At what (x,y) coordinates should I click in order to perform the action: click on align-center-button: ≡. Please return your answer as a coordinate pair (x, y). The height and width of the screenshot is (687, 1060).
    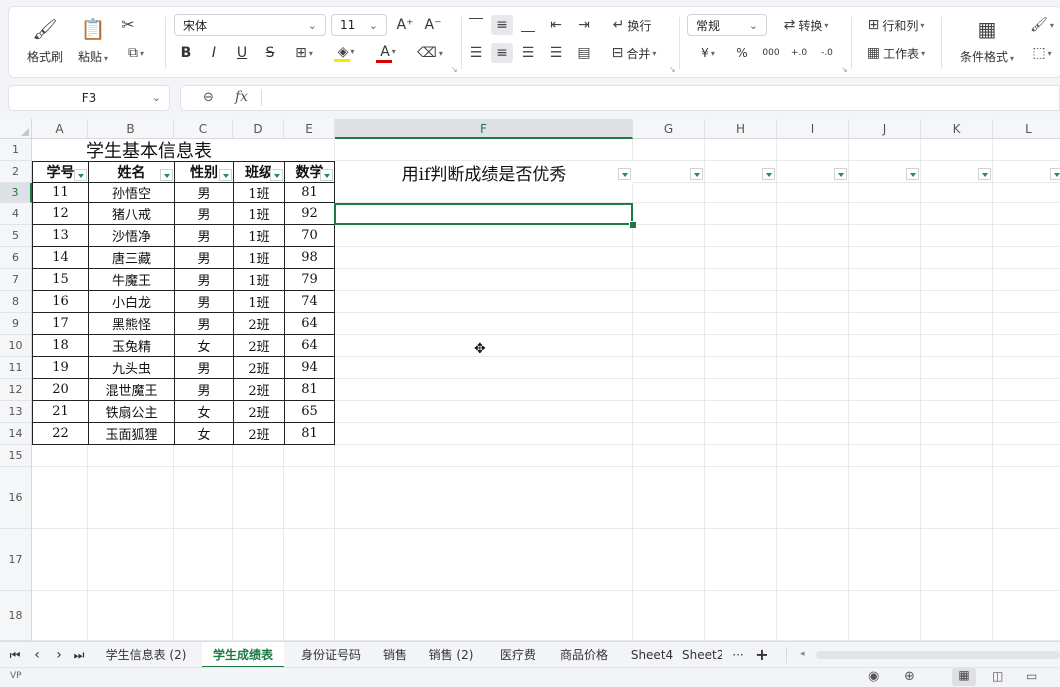
    Looking at the image, I should click on (502, 53).